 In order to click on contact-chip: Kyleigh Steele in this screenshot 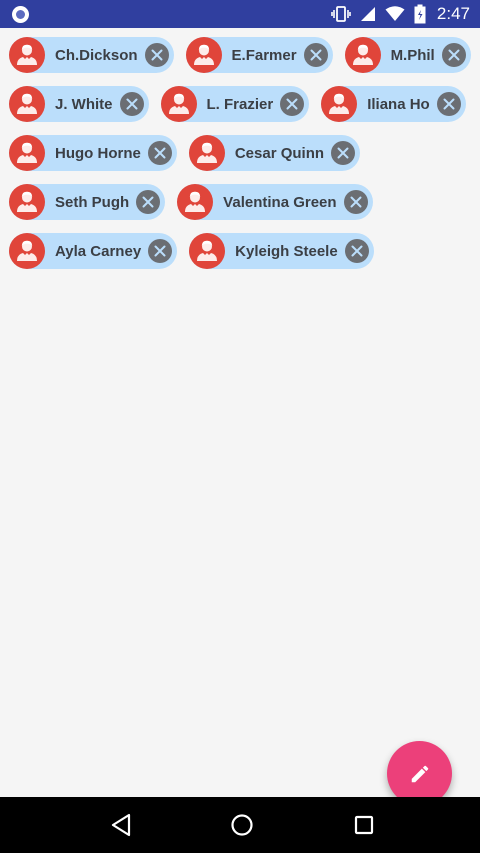, I will do `click(281, 251)`.